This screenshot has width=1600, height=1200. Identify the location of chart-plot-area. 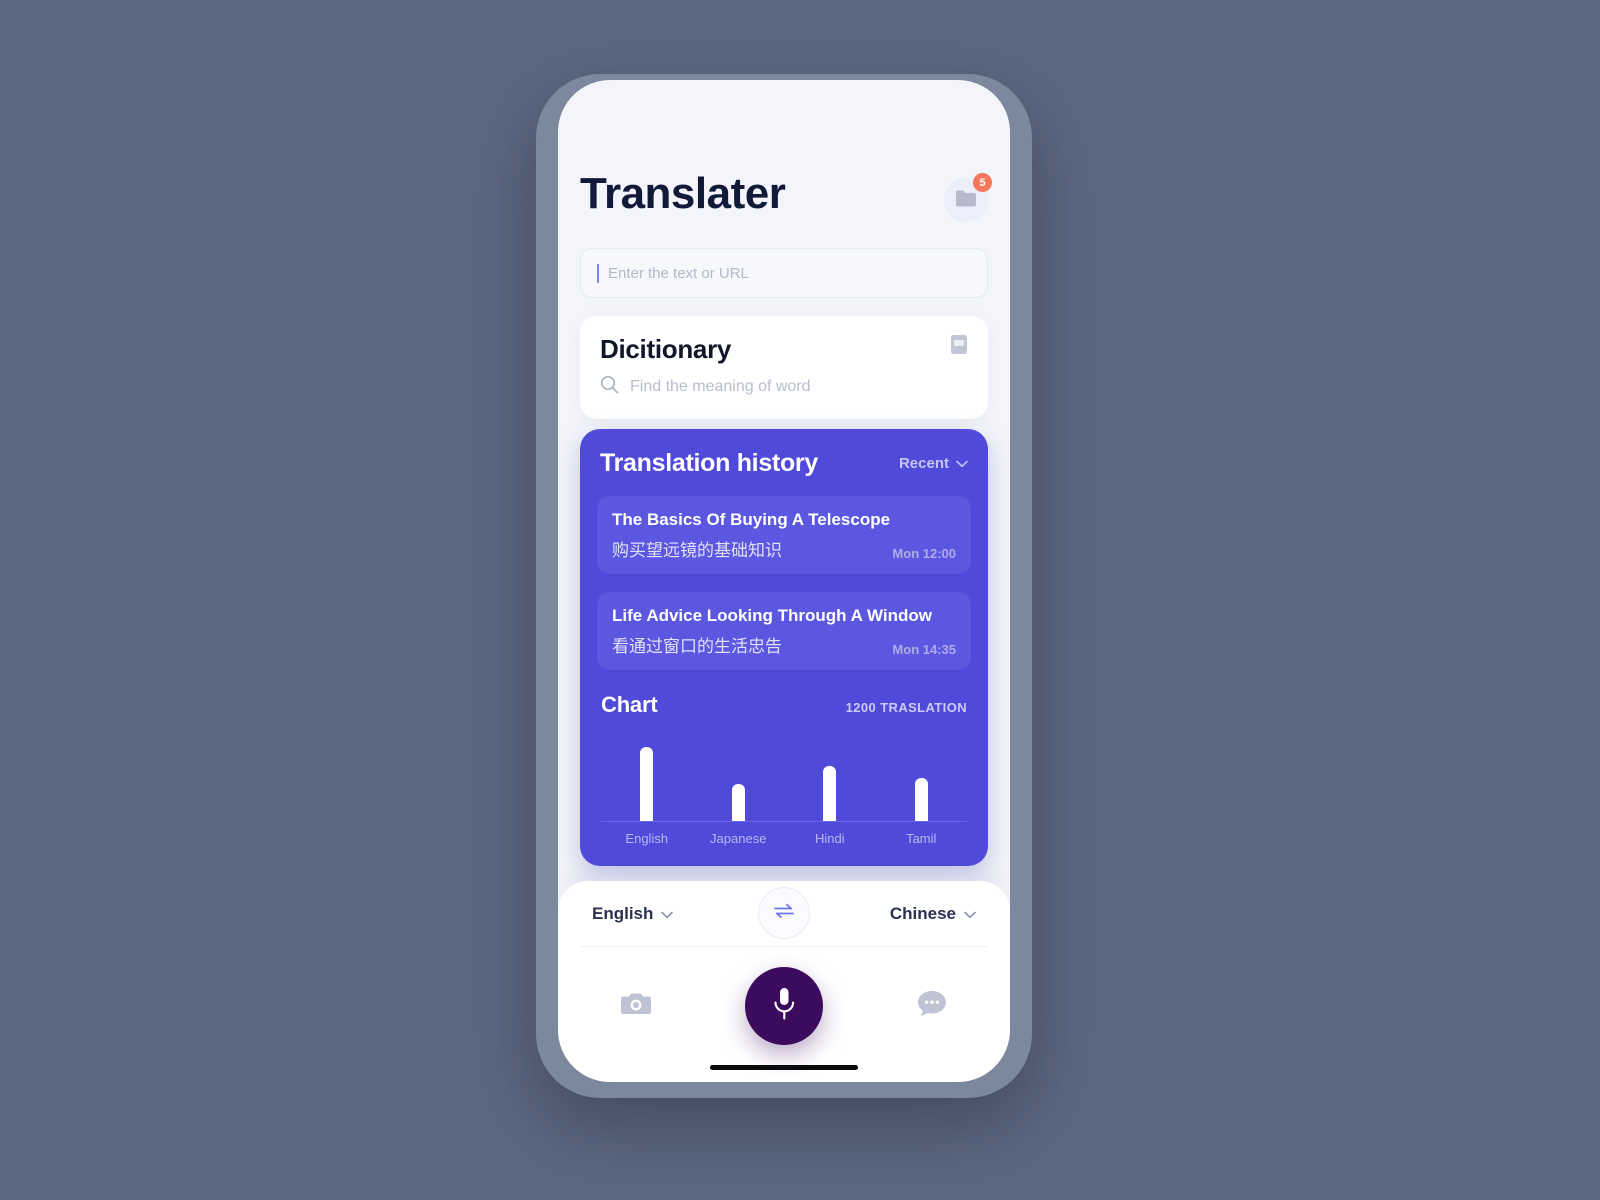
(784, 776).